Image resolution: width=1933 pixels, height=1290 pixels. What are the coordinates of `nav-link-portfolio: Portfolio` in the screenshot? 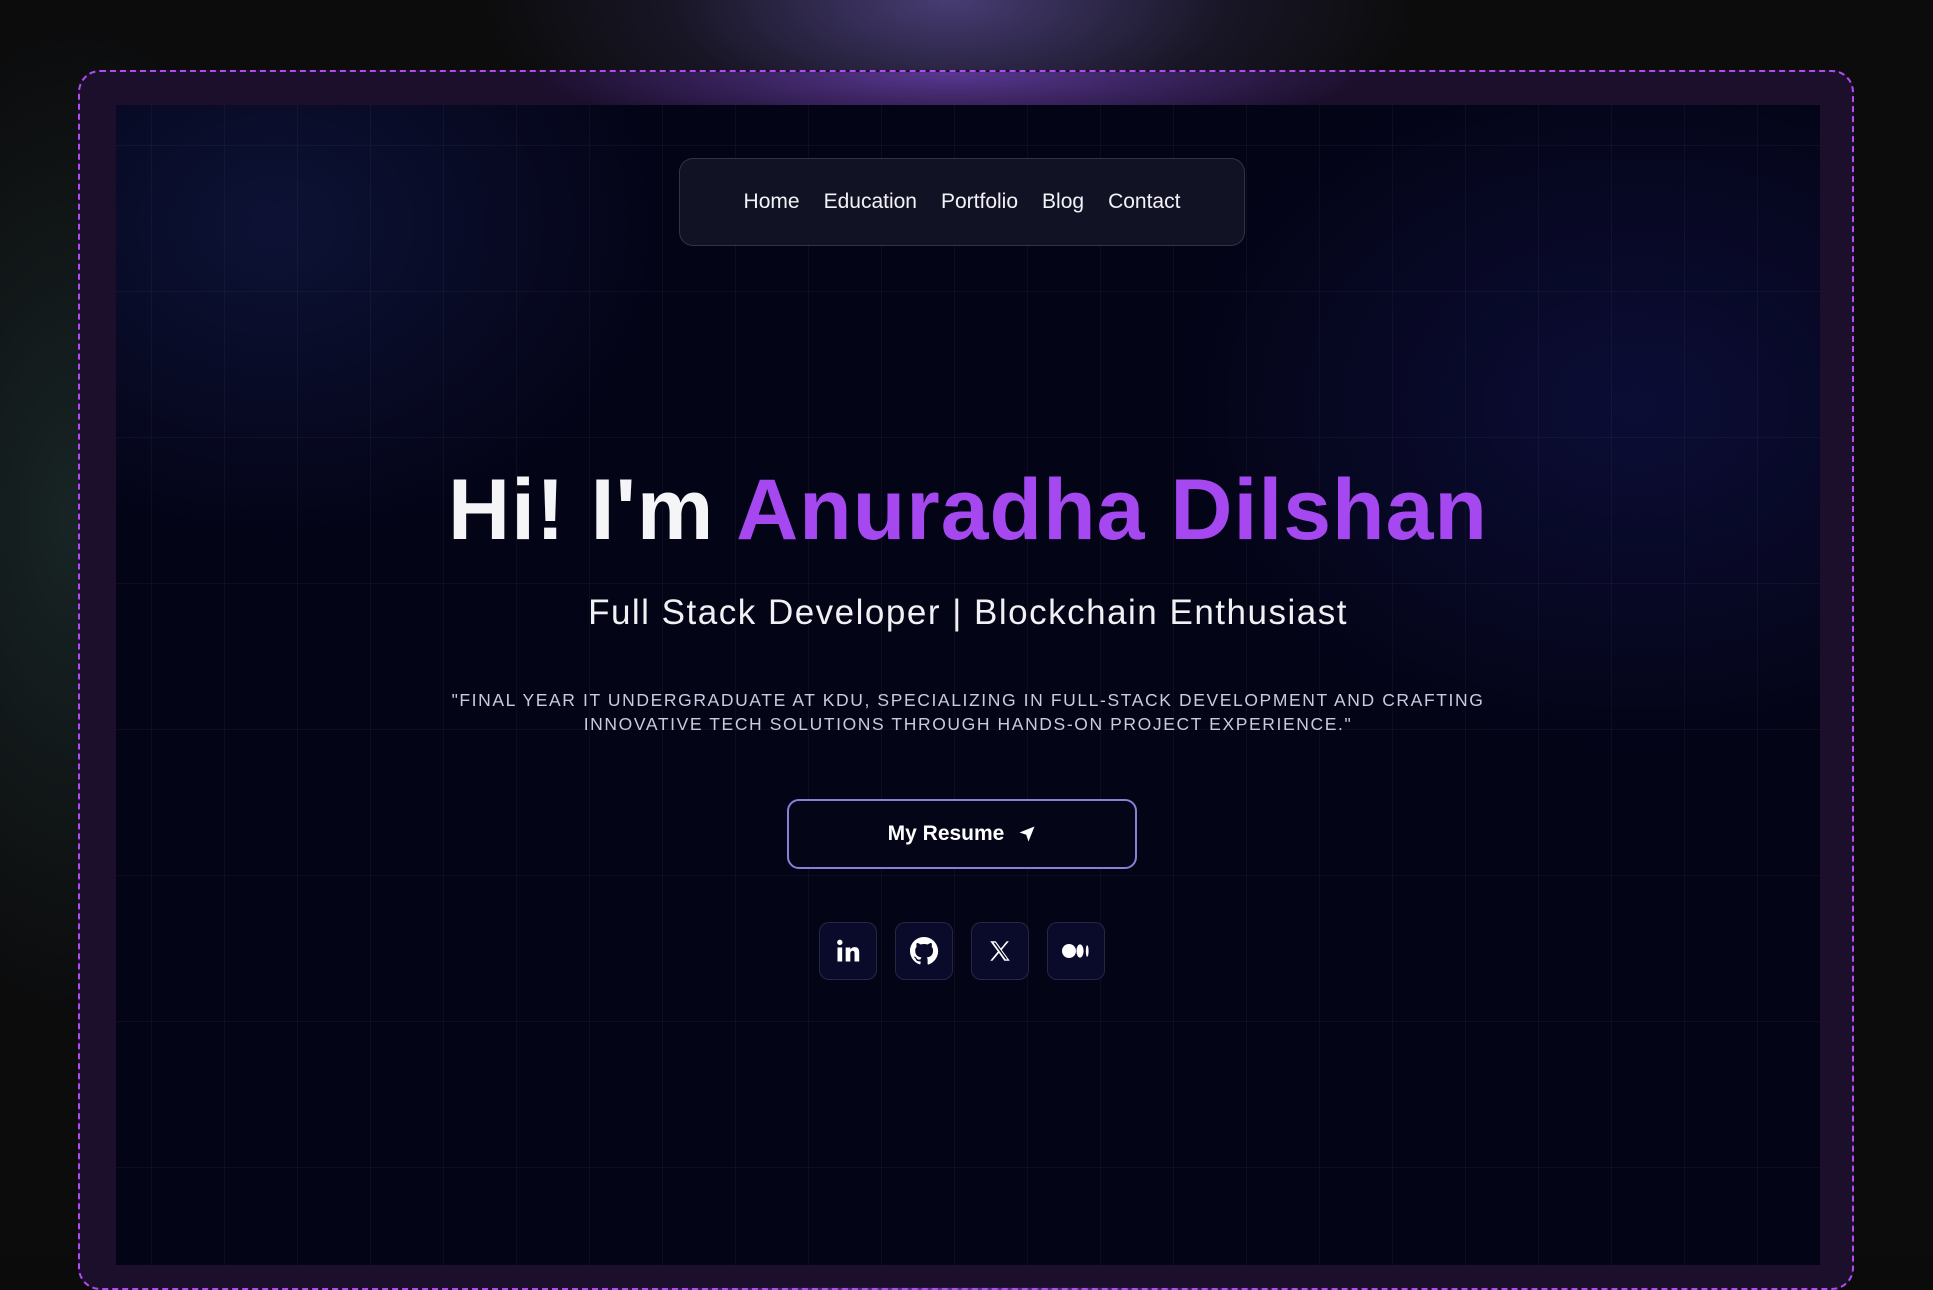 It's located at (979, 202).